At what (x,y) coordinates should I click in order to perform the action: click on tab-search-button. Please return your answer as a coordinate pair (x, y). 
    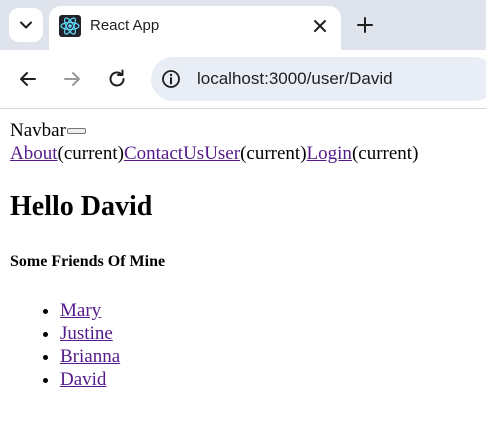
    Looking at the image, I should click on (26, 25).